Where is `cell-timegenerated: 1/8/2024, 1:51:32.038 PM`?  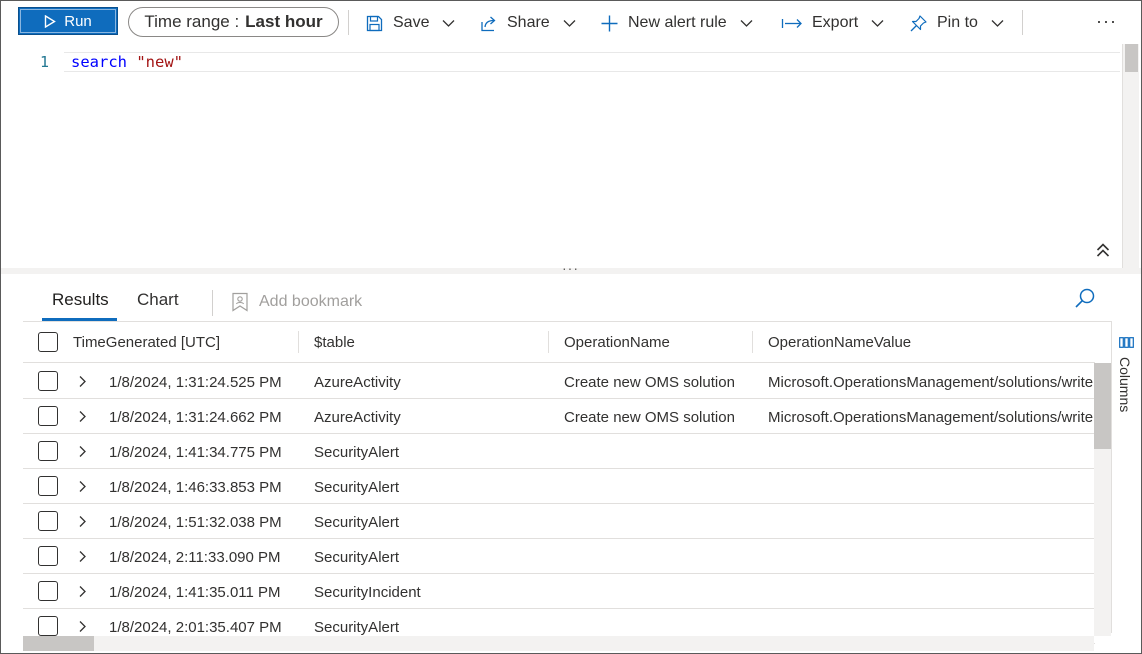
cell-timegenerated: 1/8/2024, 1:51:32.038 PM is located at coordinates (195, 522).